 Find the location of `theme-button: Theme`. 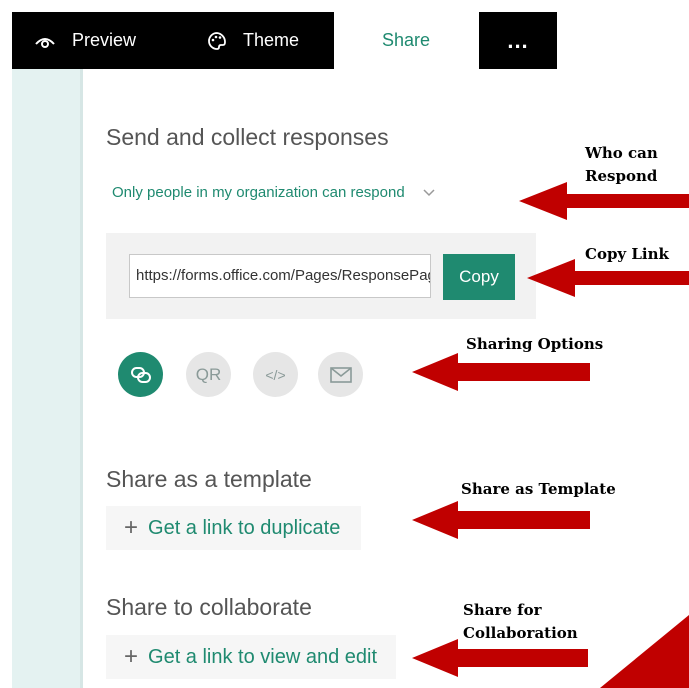

theme-button: Theme is located at coordinates (253, 40).